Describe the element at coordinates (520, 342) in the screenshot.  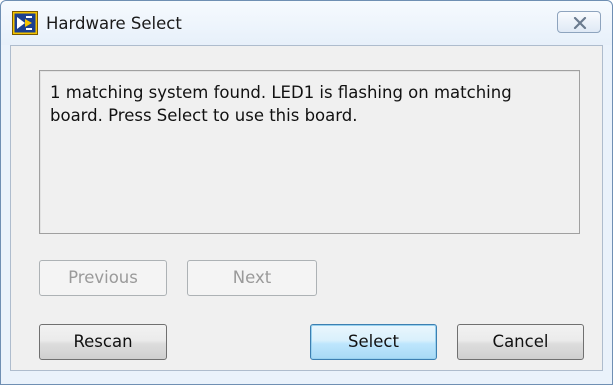
I see `cancel-button: Cancel` at that location.